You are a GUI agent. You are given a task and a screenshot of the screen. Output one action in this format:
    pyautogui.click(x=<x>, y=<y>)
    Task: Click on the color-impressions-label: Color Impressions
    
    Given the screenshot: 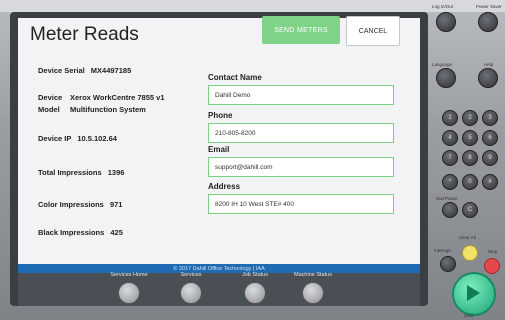 What is the action you would take?
    pyautogui.click(x=71, y=204)
    